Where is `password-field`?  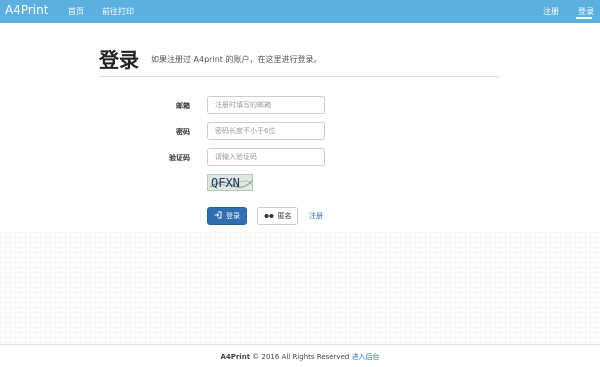
password-field is located at coordinates (266, 131).